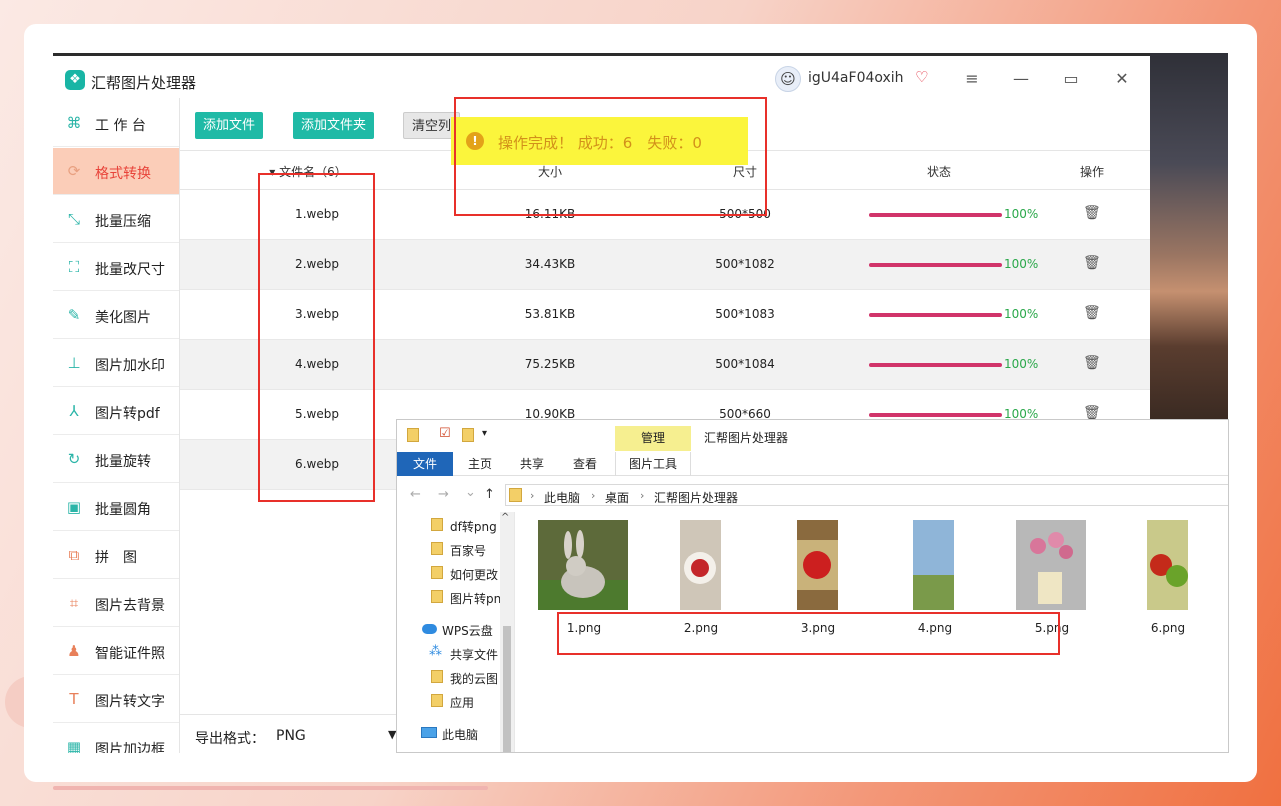 This screenshot has width=1281, height=806. What do you see at coordinates (788, 79) in the screenshot?
I see `avatar: ☺` at bounding box center [788, 79].